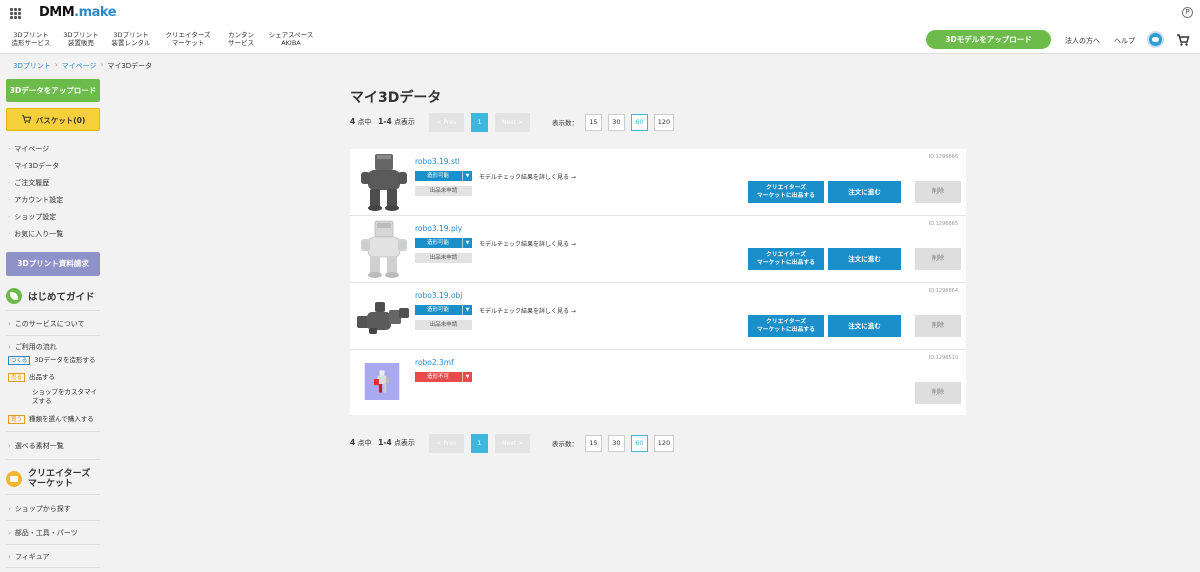  What do you see at coordinates (78, 12) in the screenshot?
I see `dmm-make-logo: DMM.make` at bounding box center [78, 12].